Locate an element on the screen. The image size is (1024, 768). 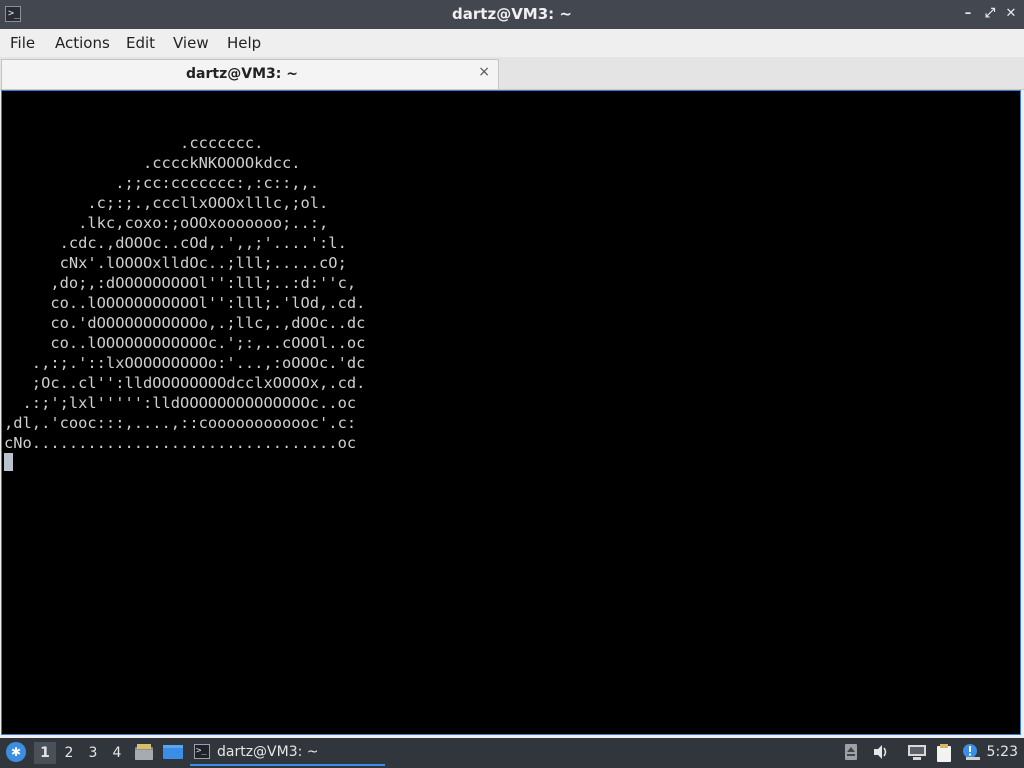
tab-terminal: dartz@VM3: ~ × is located at coordinates (250, 74).